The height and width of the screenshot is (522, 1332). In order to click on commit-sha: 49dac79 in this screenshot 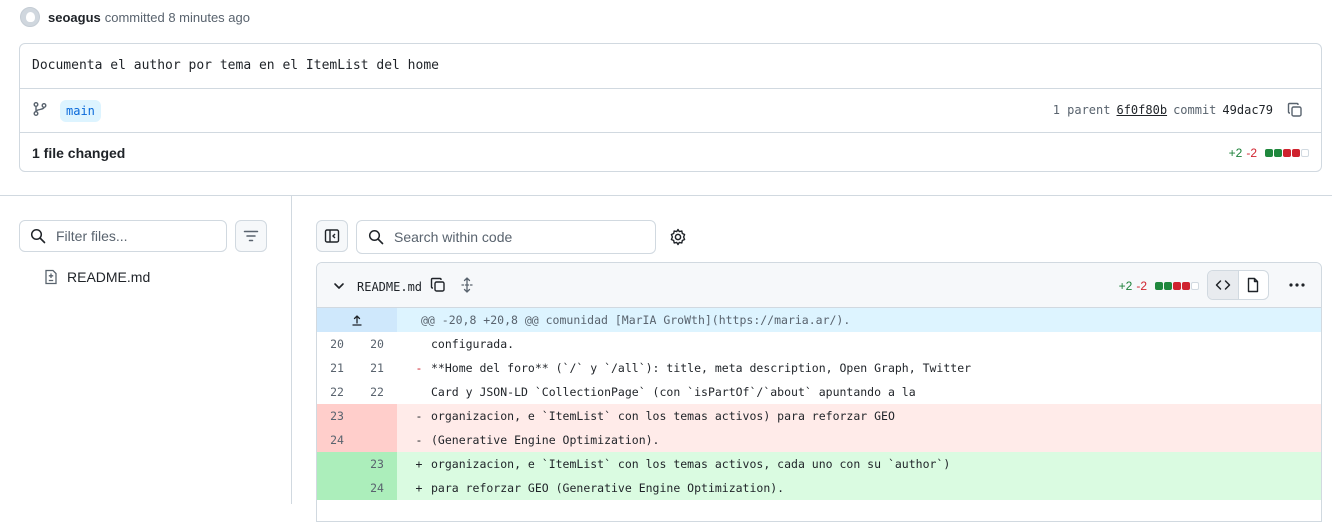, I will do `click(1247, 110)`.